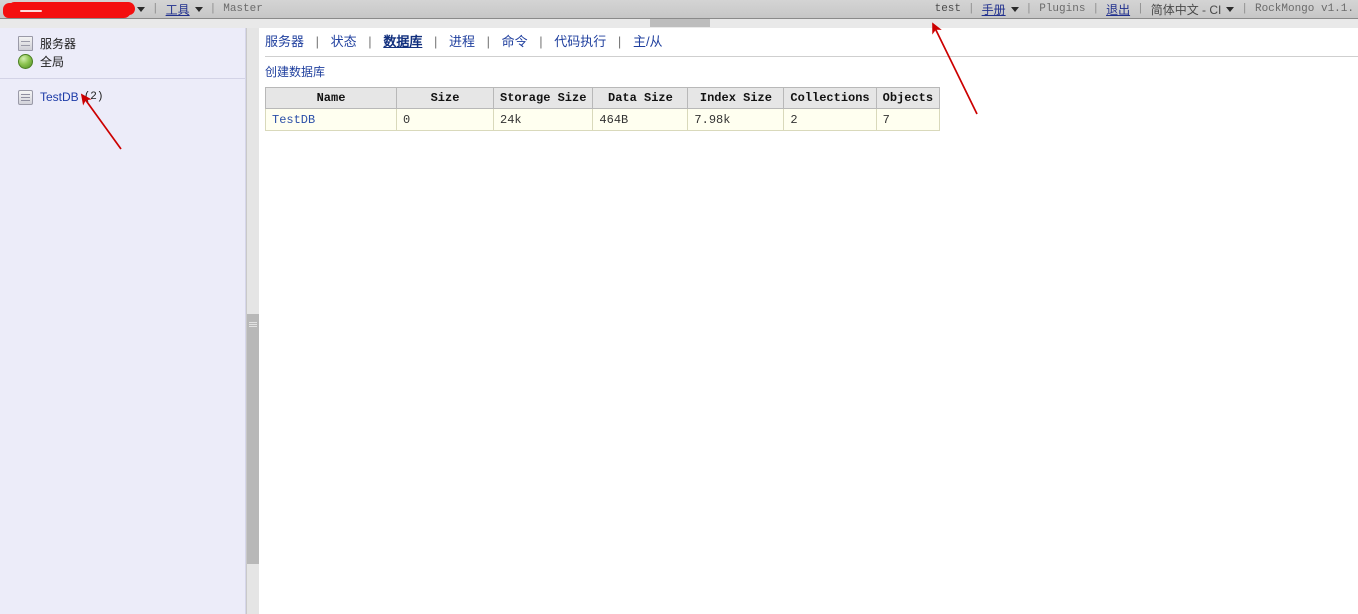 The width and height of the screenshot is (1358, 614). Describe the element at coordinates (58, 43) in the screenshot. I see `sidebar-item-server-label: 服务器` at that location.